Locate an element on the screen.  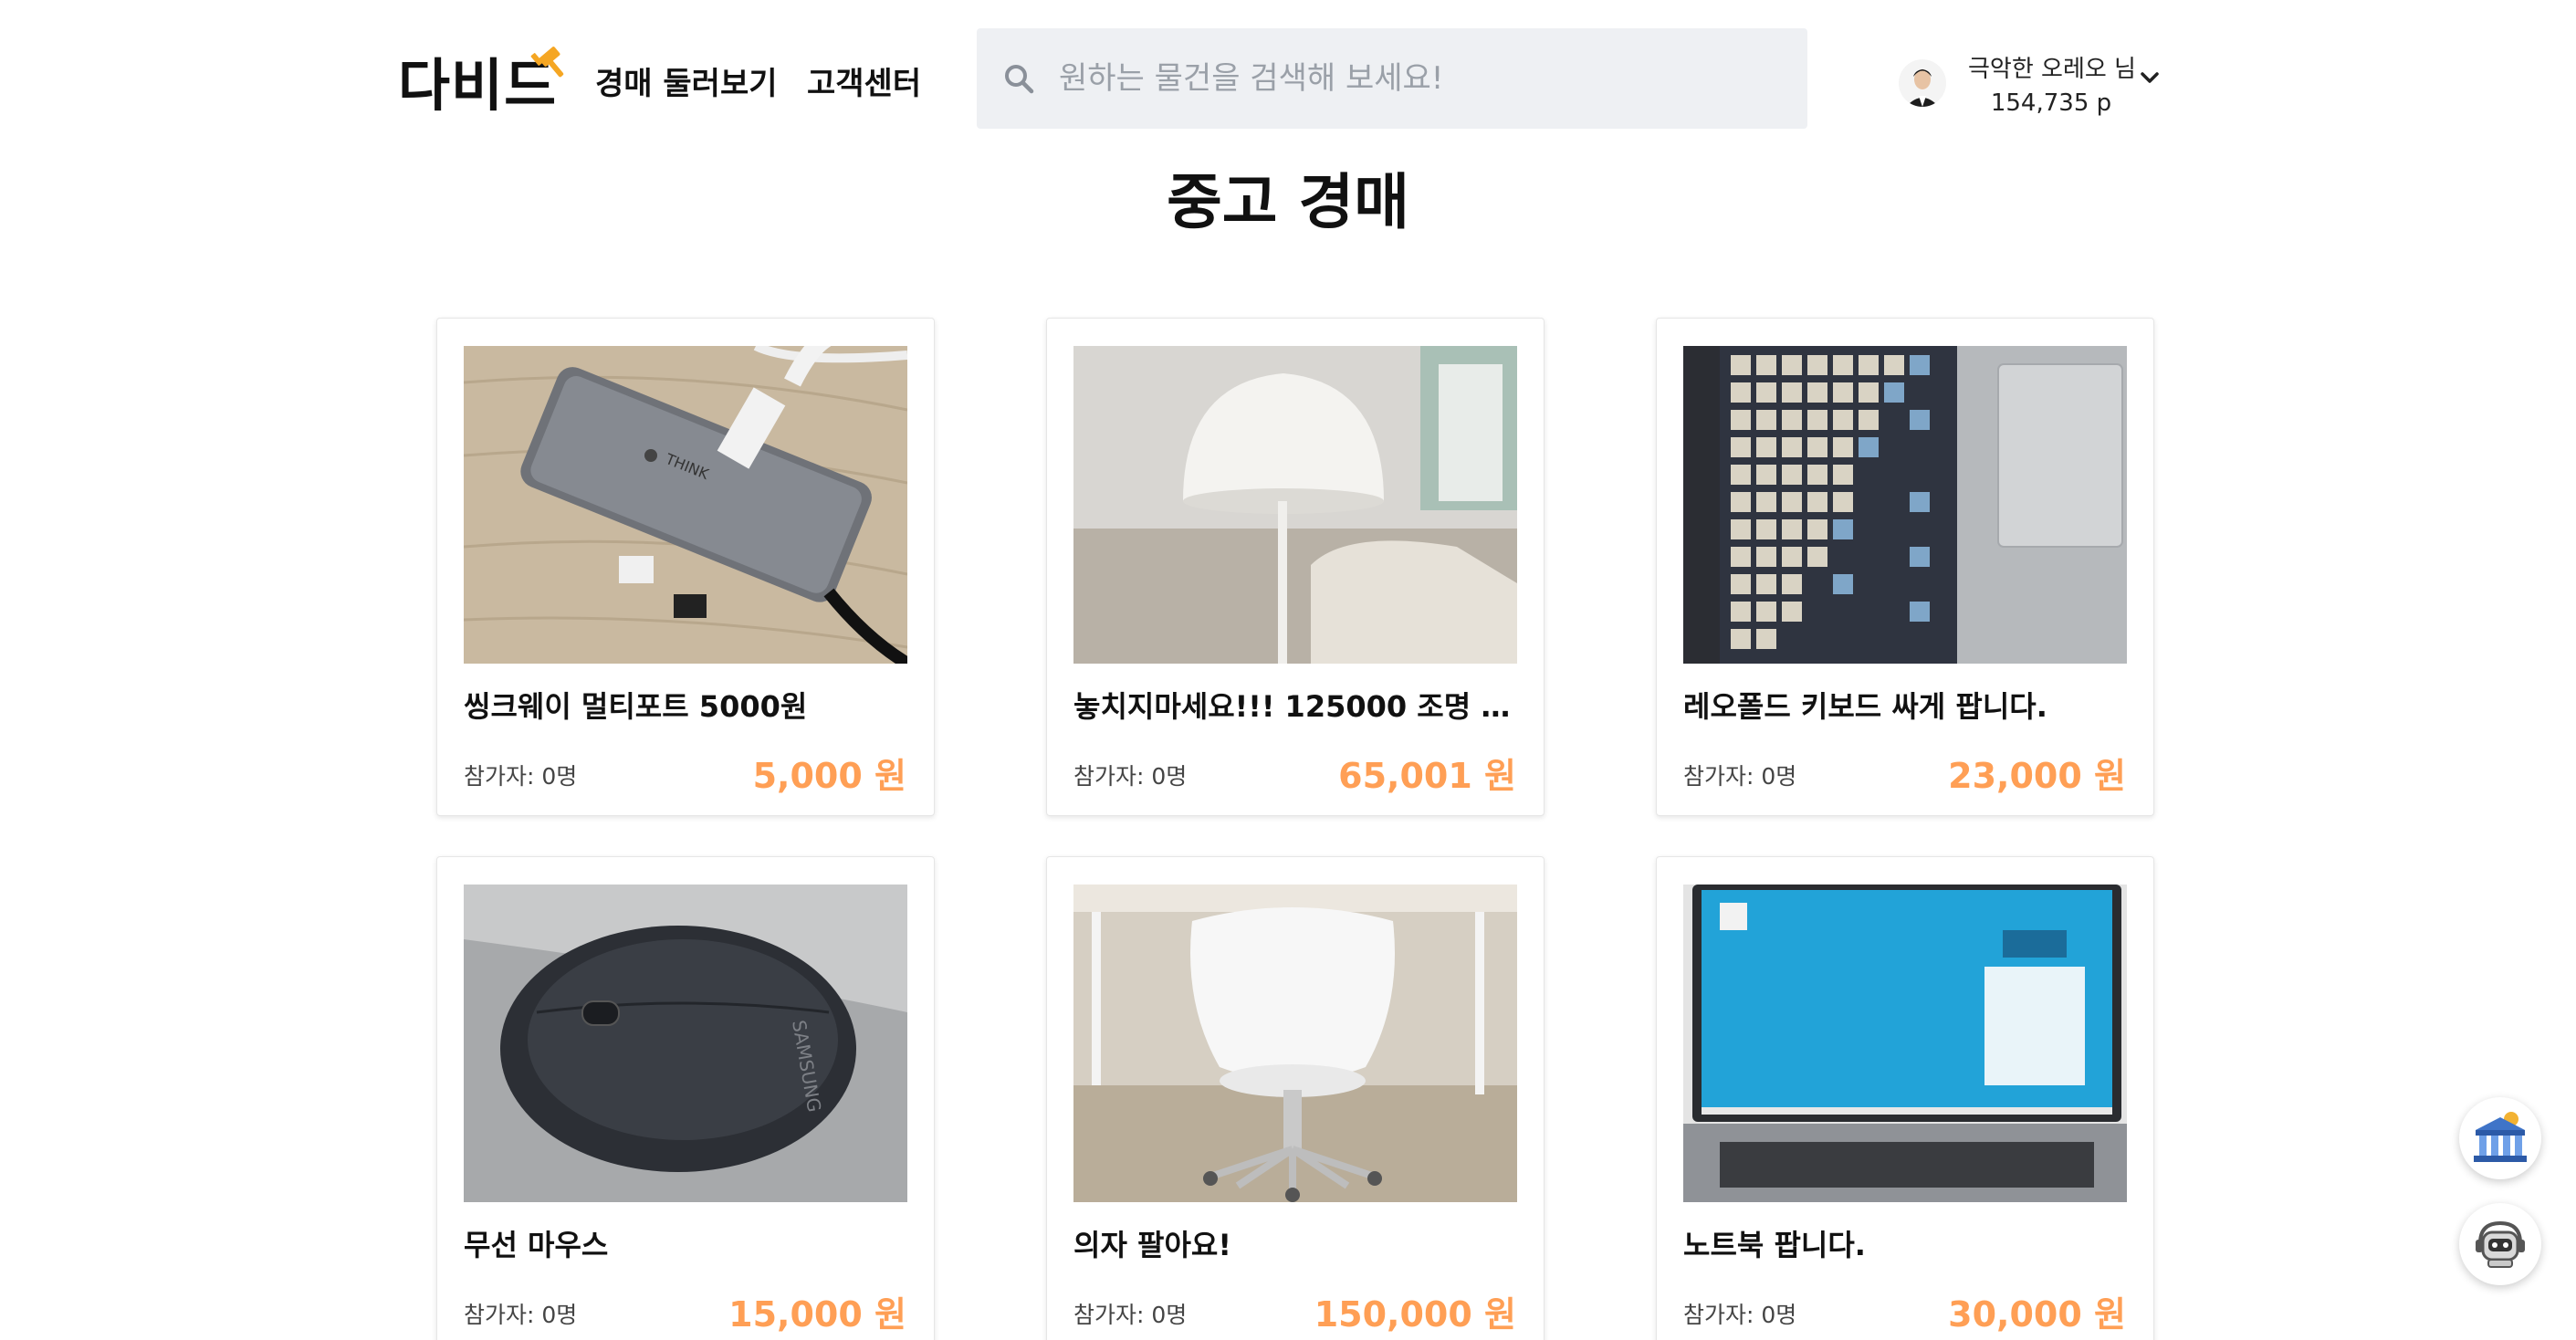
product-image: THINK is located at coordinates (685, 505).